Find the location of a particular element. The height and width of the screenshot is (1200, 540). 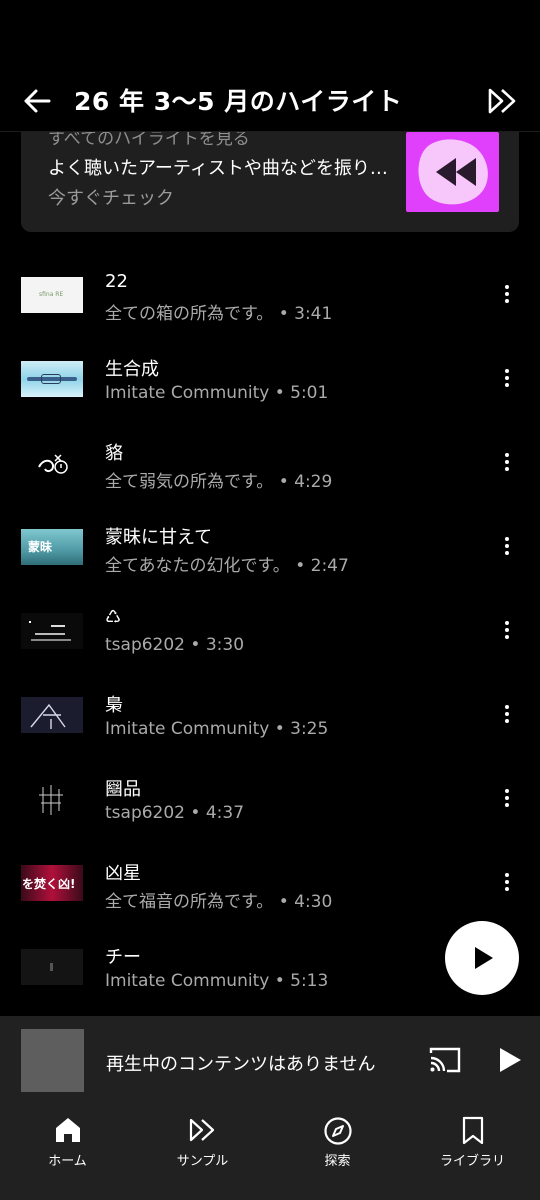

samples-shortcut-button is located at coordinates (503, 101).